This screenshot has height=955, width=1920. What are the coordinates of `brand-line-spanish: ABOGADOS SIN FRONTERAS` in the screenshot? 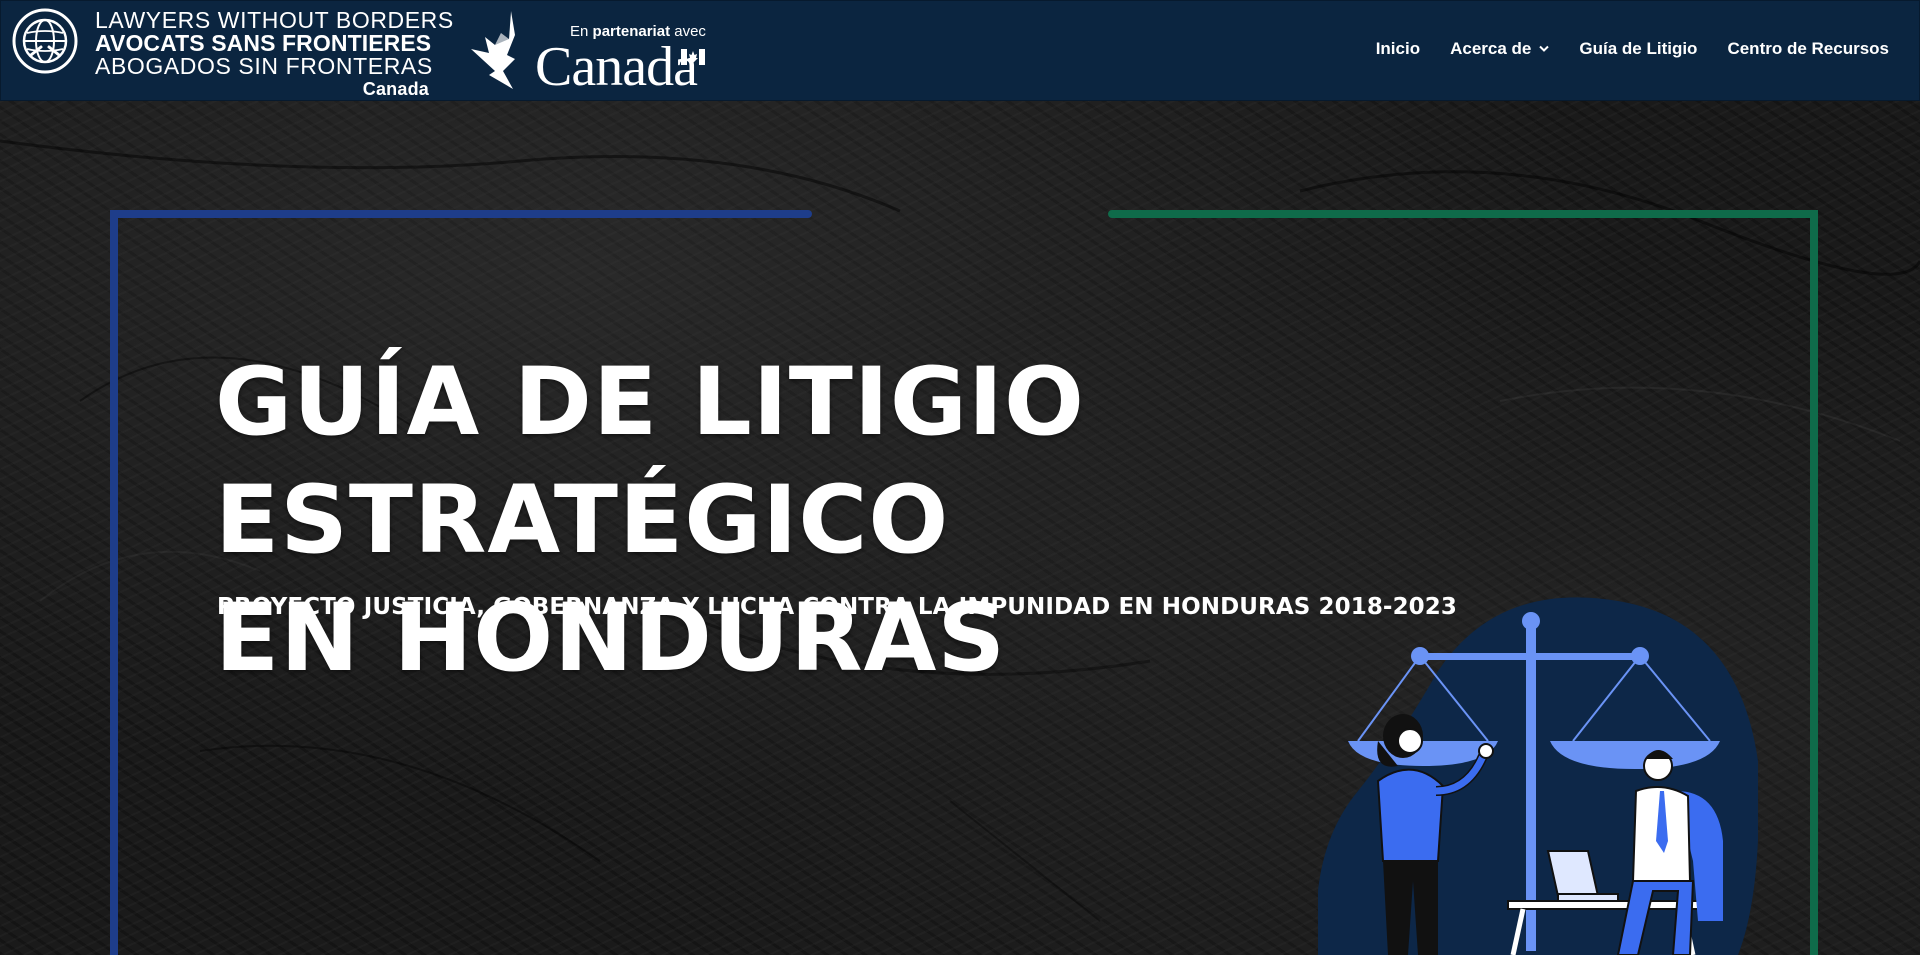 It's located at (264, 66).